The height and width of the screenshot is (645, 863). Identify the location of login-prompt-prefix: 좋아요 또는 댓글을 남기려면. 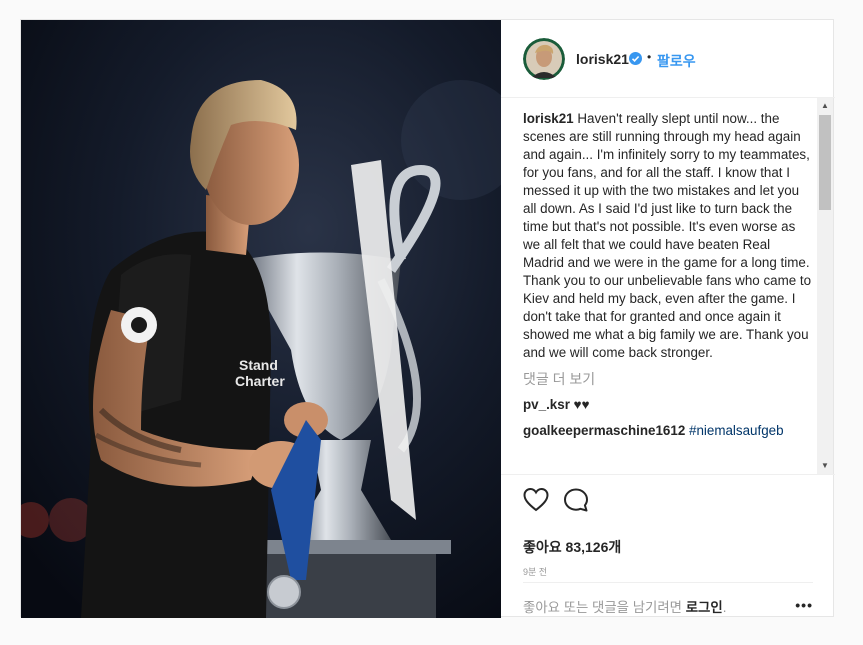
(604, 607).